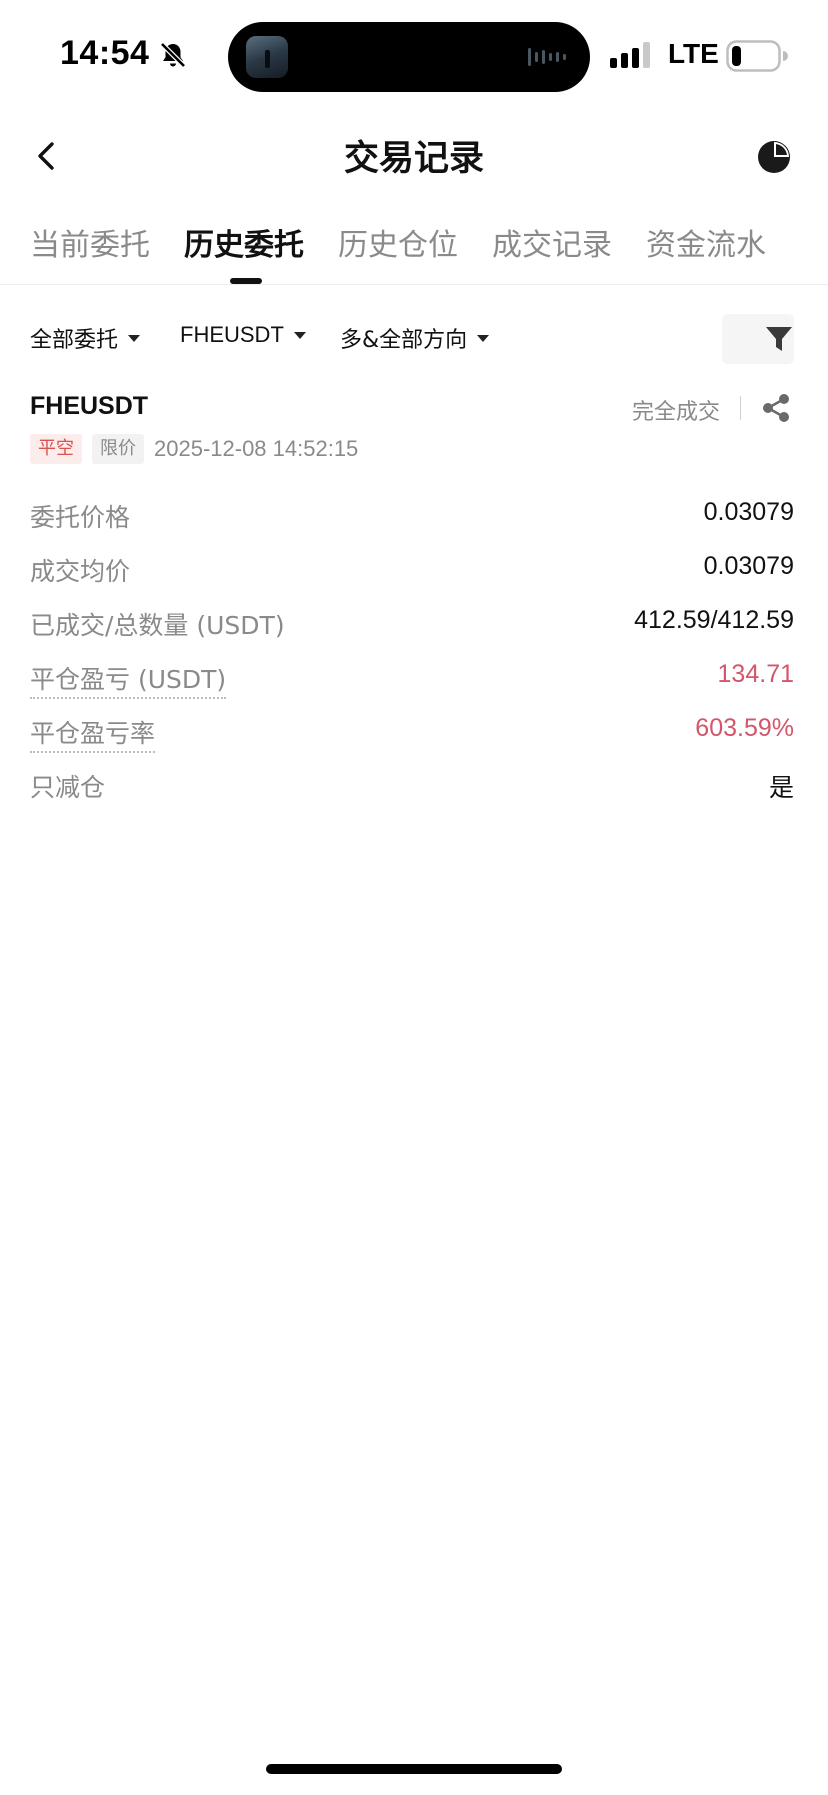 This screenshot has height=1795, width=828. Describe the element at coordinates (398, 242) in the screenshot. I see `tab-position-history: 历史仓位` at that location.